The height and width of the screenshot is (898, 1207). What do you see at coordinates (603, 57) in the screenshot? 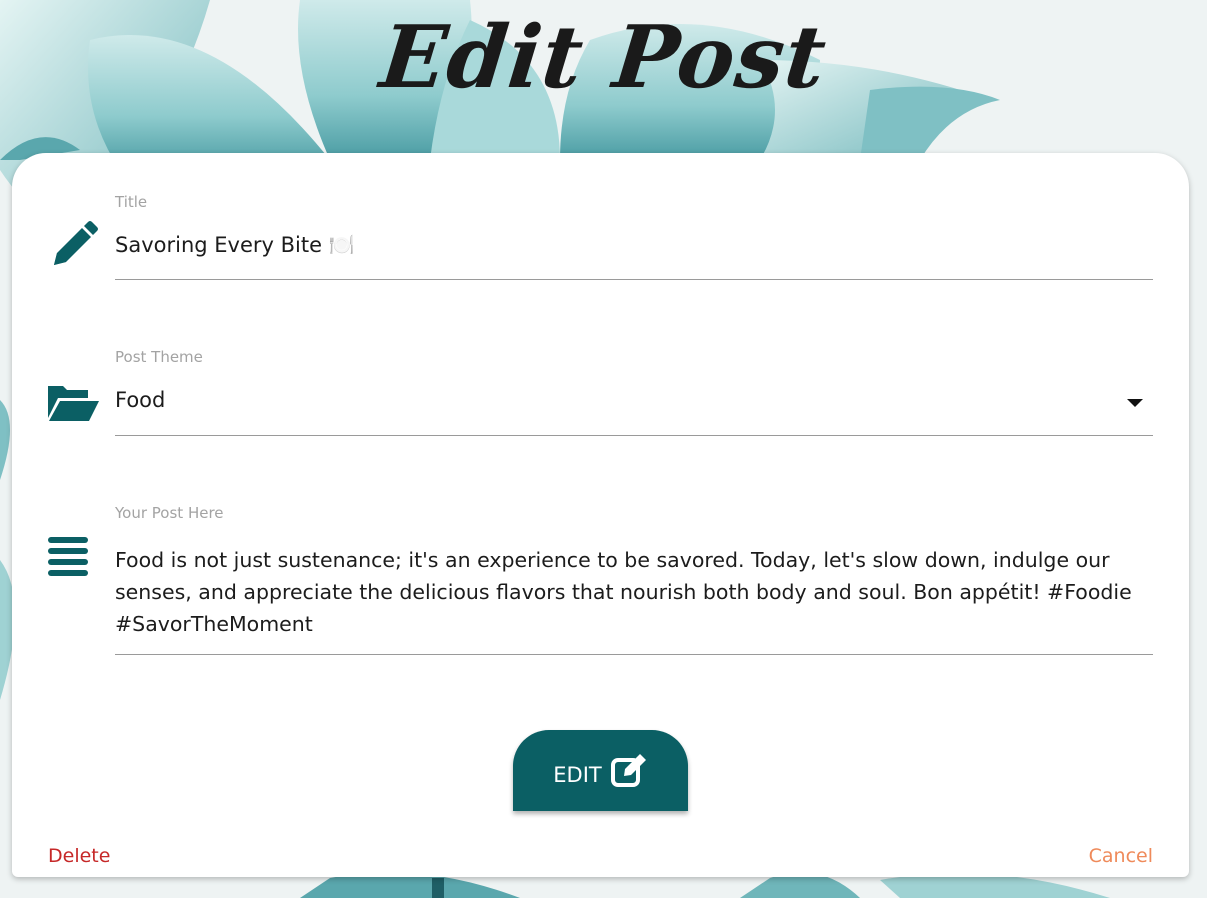
I see `page-title: Edit Post` at bounding box center [603, 57].